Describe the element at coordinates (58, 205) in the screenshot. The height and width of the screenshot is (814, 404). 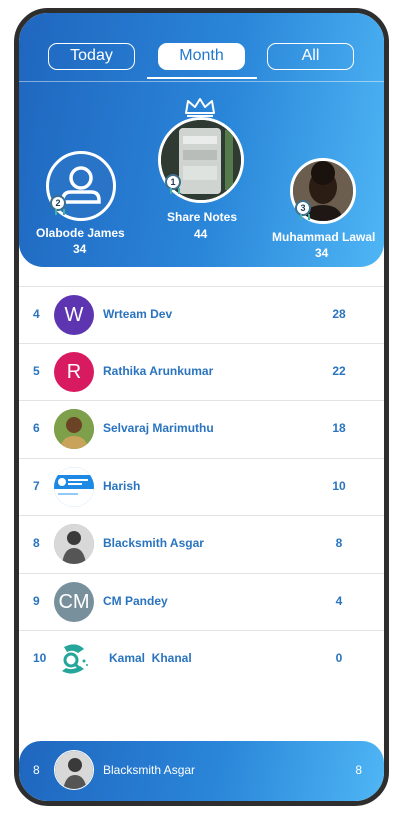
I see `rank-medal-icon: 2` at that location.